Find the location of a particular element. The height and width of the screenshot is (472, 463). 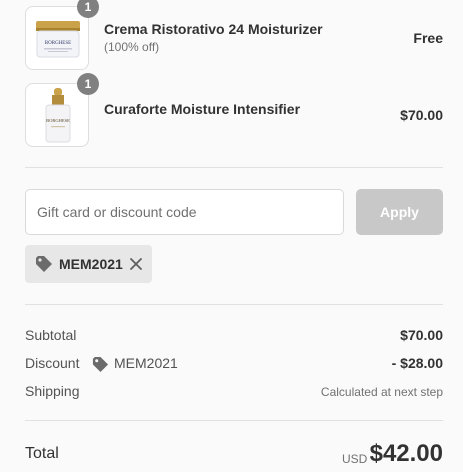

discount-code-input is located at coordinates (184, 212).